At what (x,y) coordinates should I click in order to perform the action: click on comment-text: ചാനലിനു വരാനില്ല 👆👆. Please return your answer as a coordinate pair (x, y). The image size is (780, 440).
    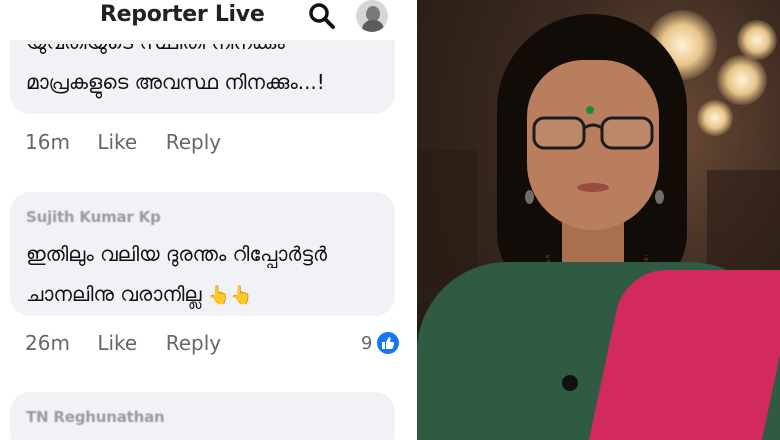
    Looking at the image, I should click on (139, 295).